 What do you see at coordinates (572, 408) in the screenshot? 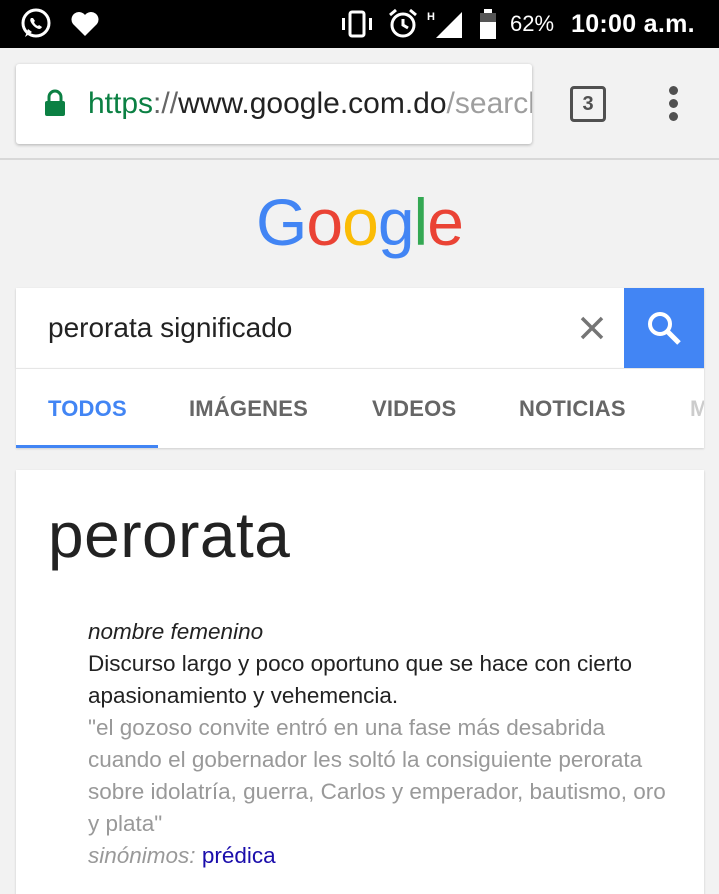
I see `tab-noticias: NOTICIAS` at bounding box center [572, 408].